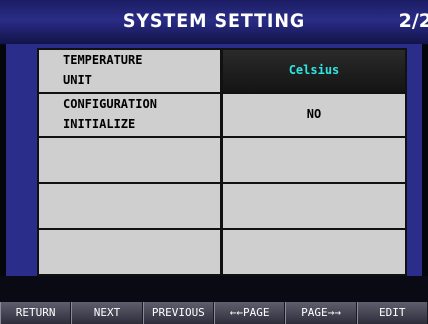 The image size is (428, 324). I want to click on title-bar: SYSTEM SETTING 2/2, so click(214, 22).